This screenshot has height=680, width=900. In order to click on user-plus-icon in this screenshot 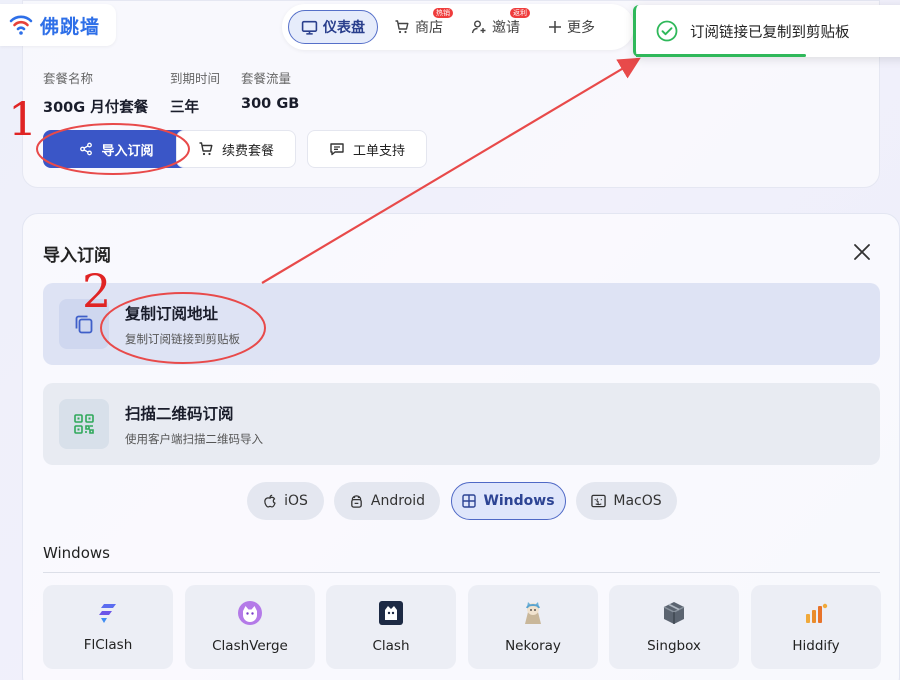, I will do `click(478, 27)`.